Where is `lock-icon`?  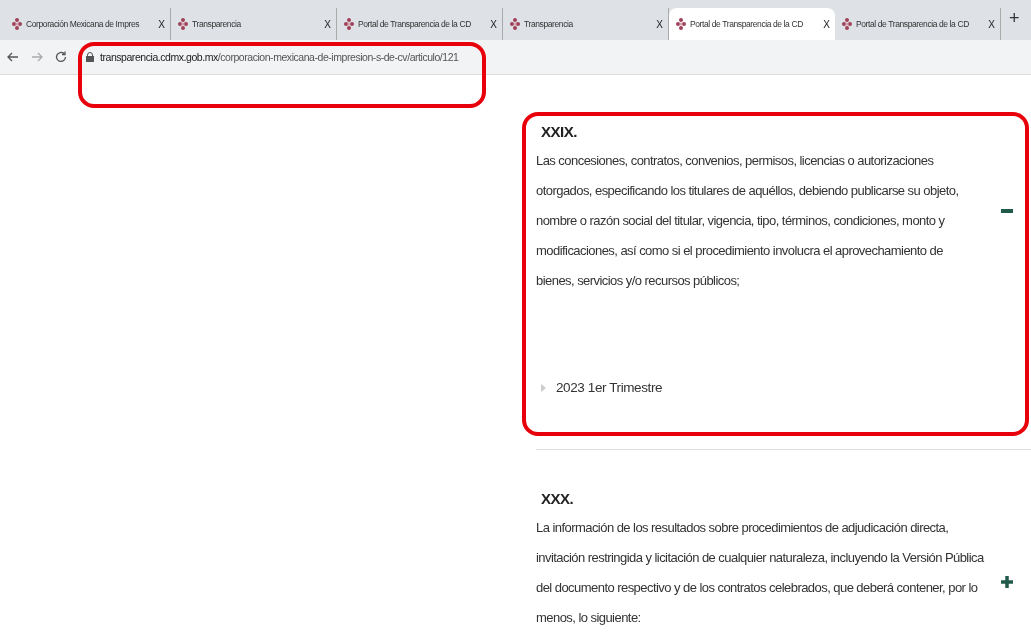
lock-icon is located at coordinates (90, 57).